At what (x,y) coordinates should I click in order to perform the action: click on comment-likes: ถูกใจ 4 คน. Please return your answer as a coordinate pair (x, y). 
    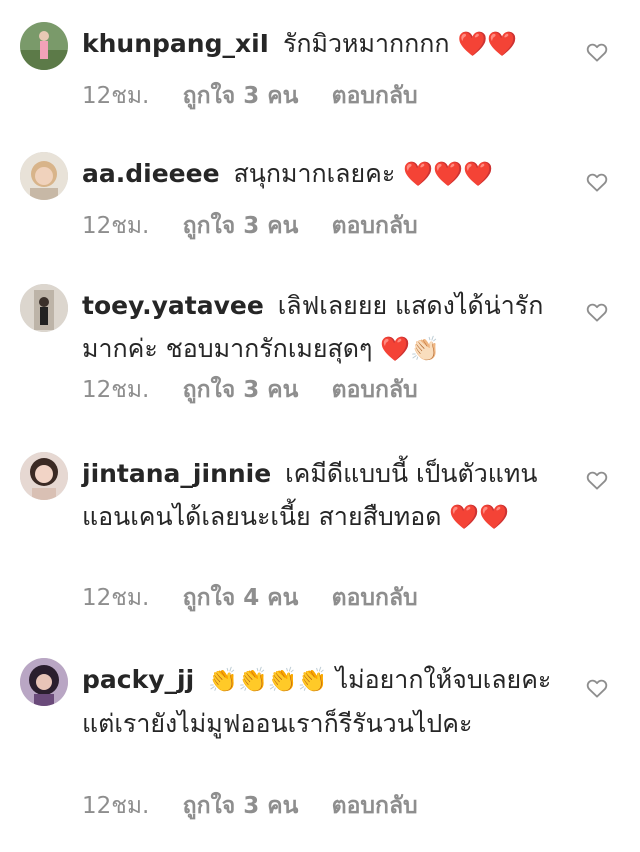
    Looking at the image, I should click on (241, 598).